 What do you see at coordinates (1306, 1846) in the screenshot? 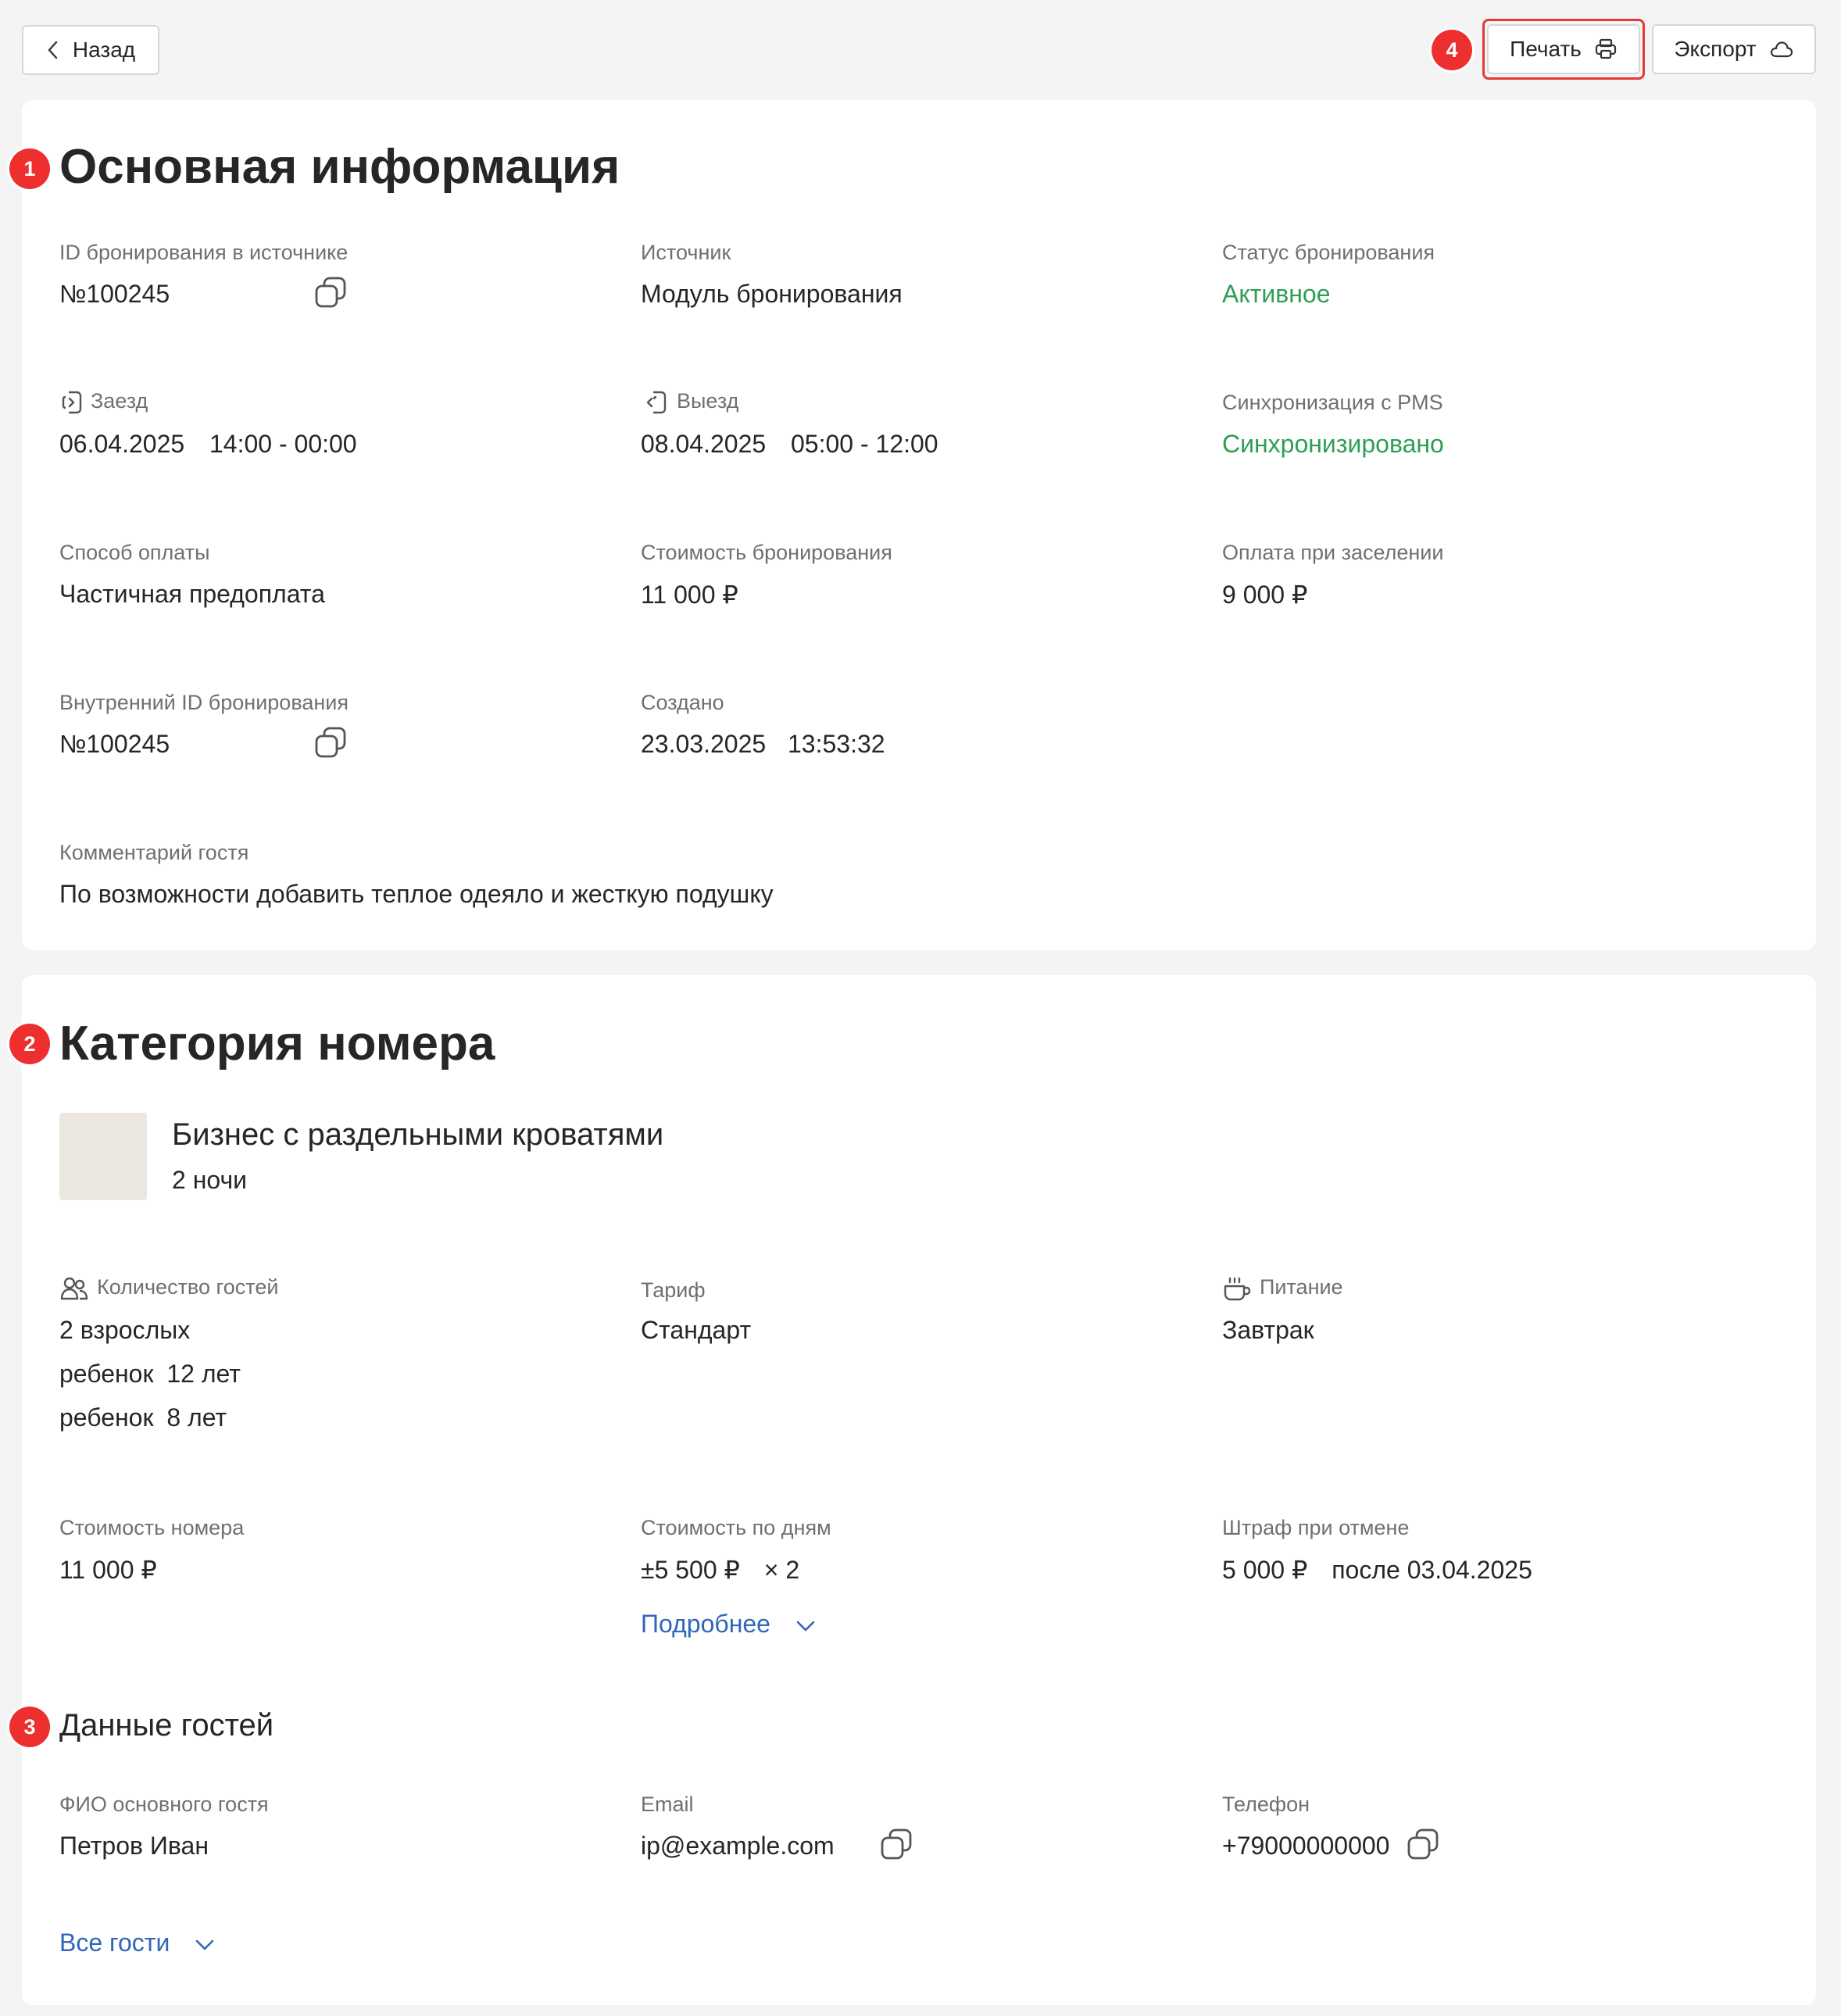
I see `phone-value: +79000000000` at bounding box center [1306, 1846].